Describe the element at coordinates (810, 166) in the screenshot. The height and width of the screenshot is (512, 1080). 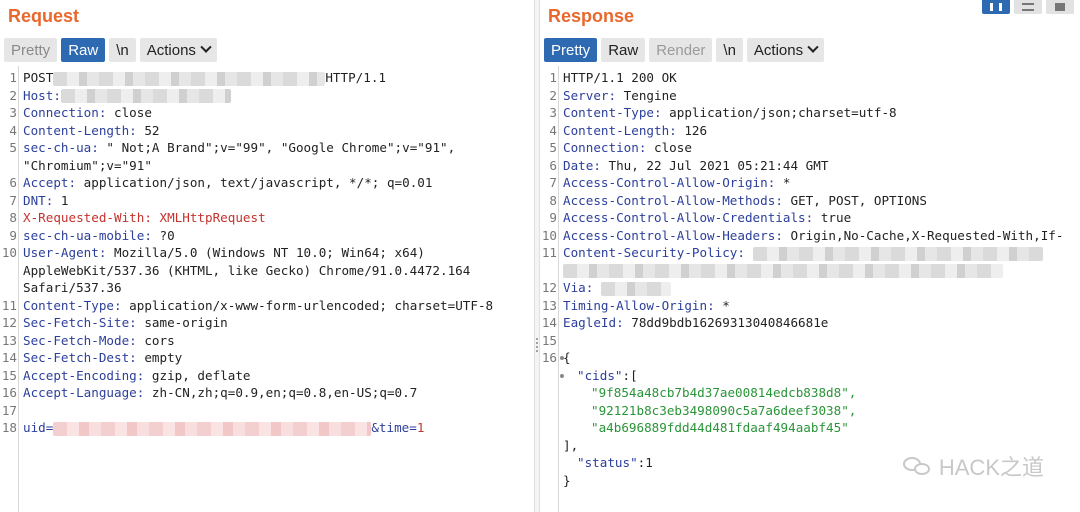
I see `code-line: 6 Date: Thu, 22 Jul 2021 05:21:44 GMT` at that location.